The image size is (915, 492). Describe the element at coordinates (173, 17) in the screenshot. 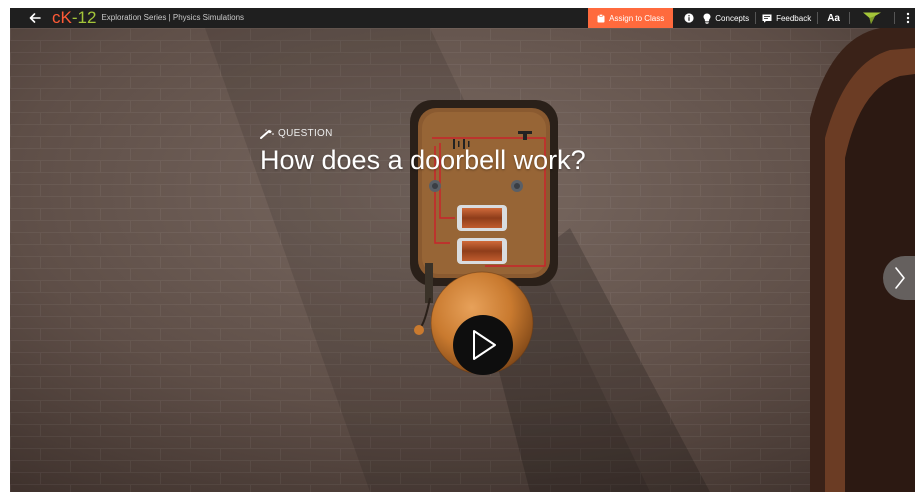

I see `series-title: Exploration Series | Physics Simulations` at that location.